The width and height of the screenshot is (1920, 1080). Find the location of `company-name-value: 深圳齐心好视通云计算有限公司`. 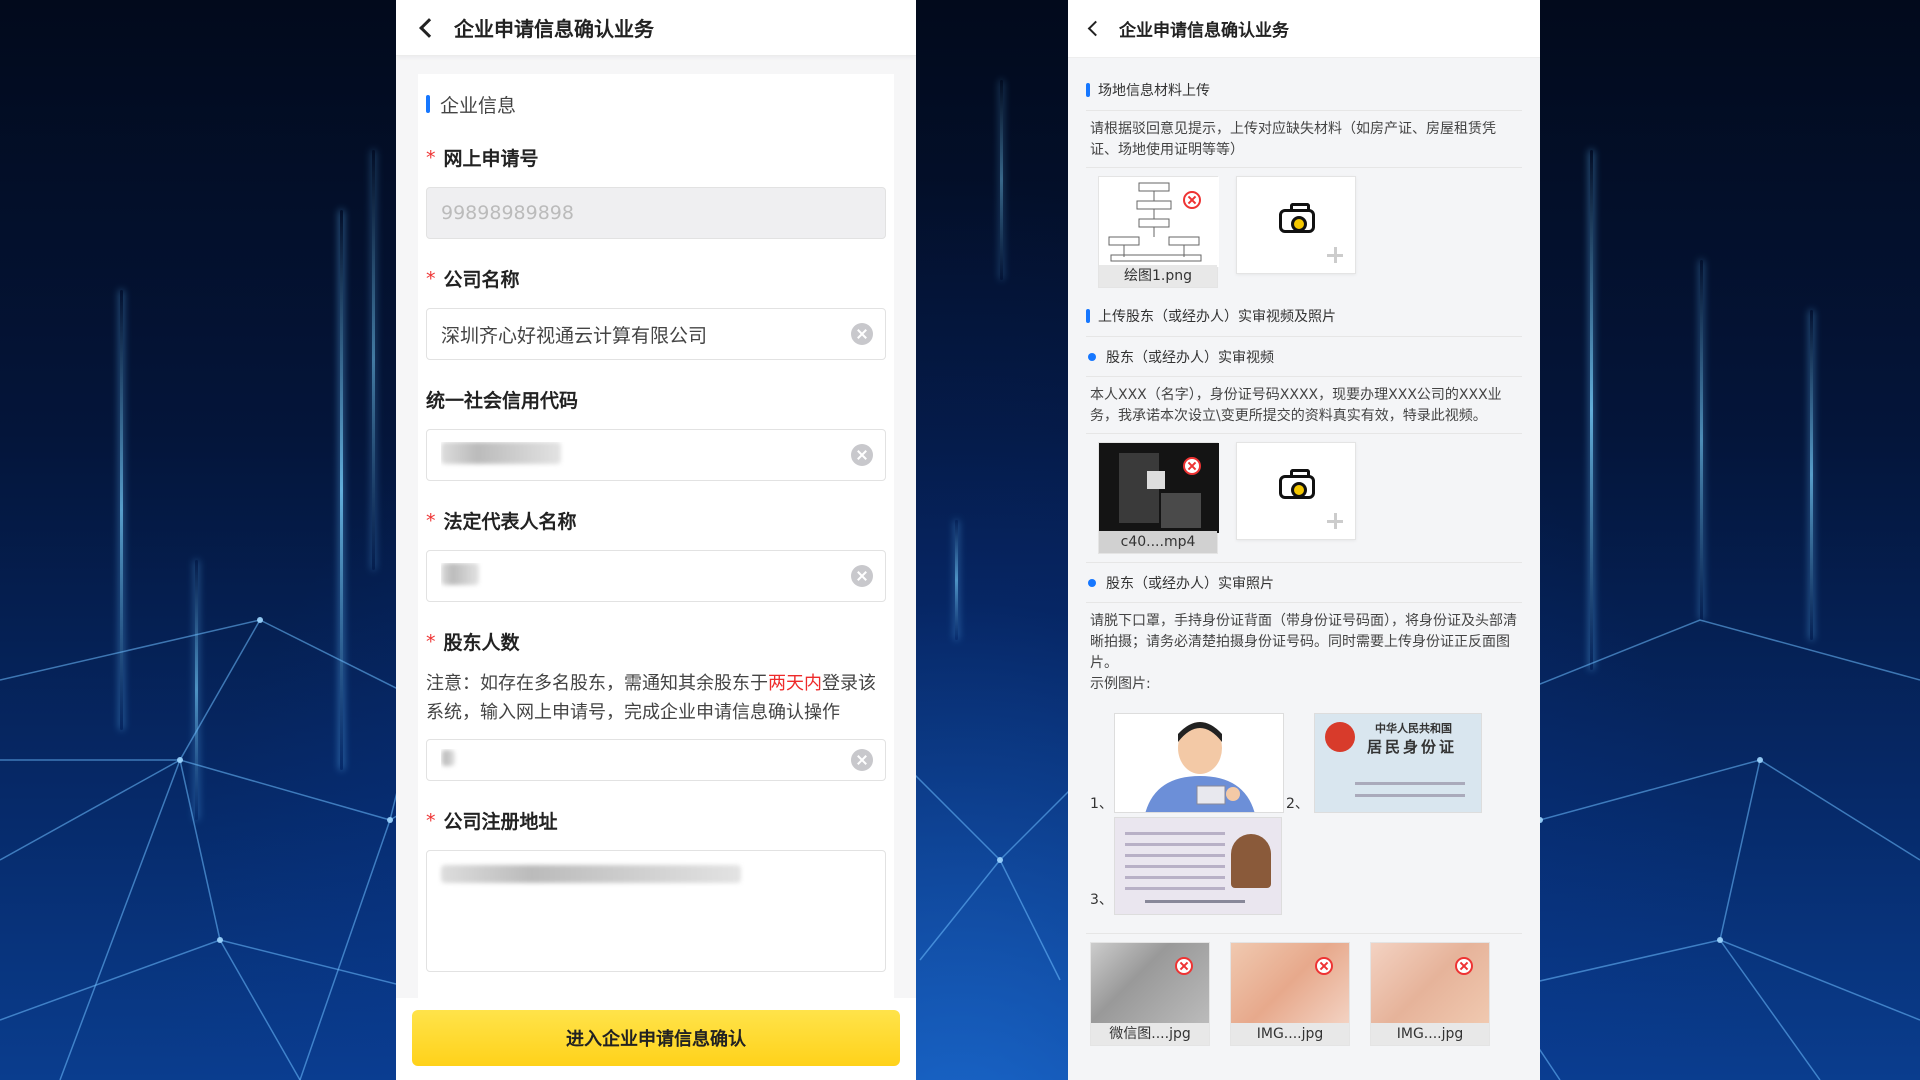

company-name-value: 深圳齐心好视通云计算有限公司 is located at coordinates (574, 335).